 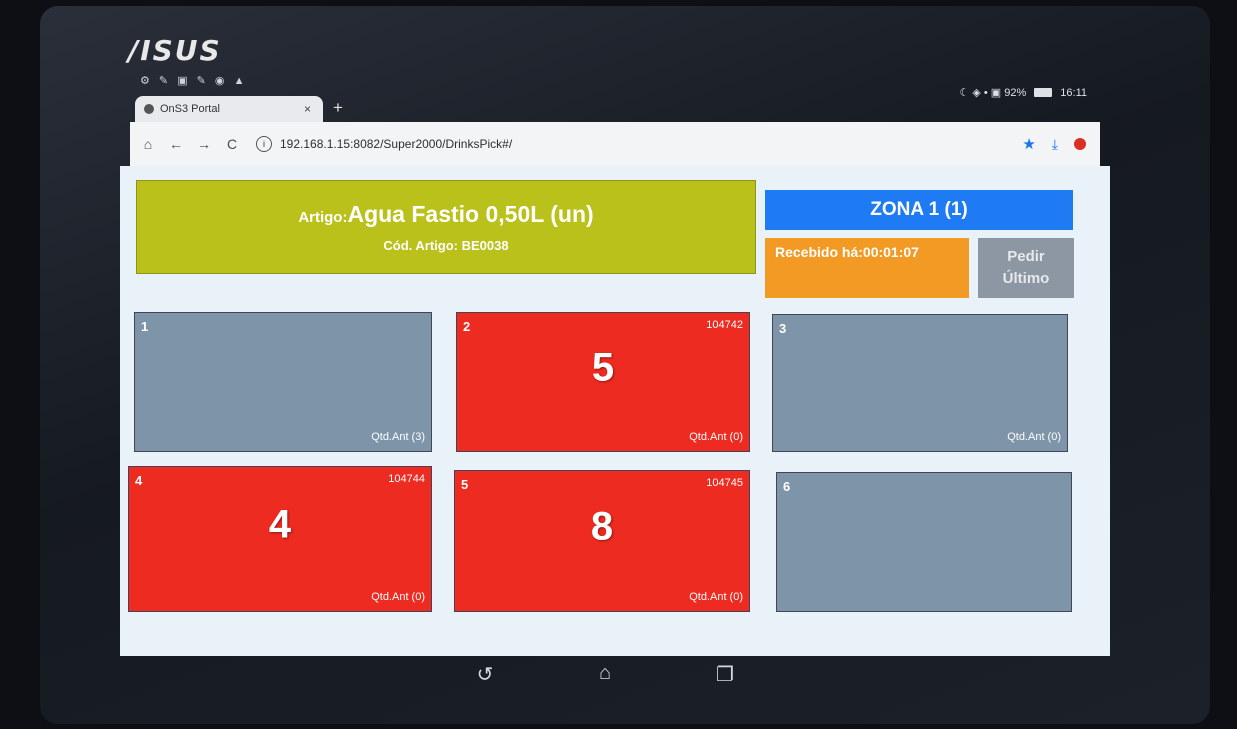 What do you see at coordinates (323, 217) in the screenshot?
I see `article-label: Artigo:` at bounding box center [323, 217].